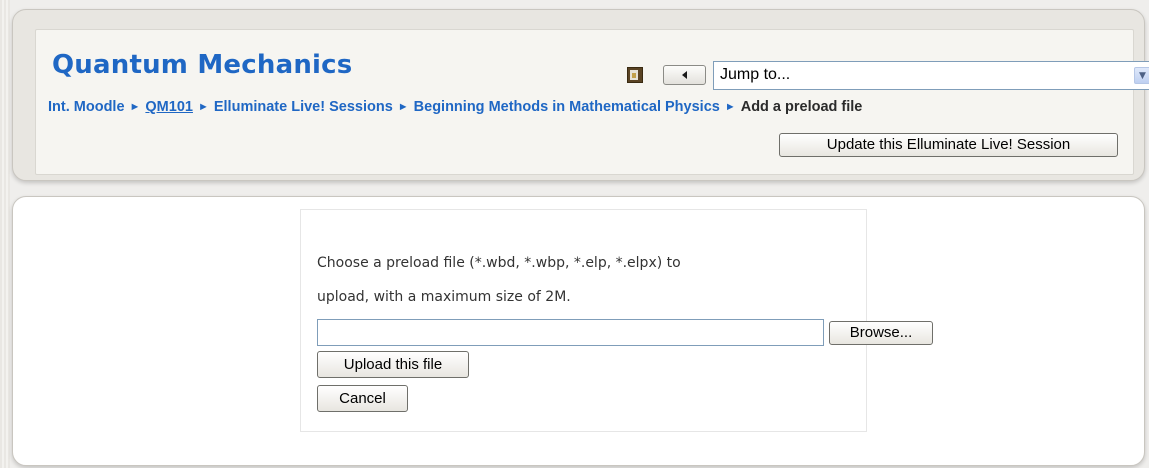  What do you see at coordinates (635, 75) in the screenshot?
I see `course-block-icon` at bounding box center [635, 75].